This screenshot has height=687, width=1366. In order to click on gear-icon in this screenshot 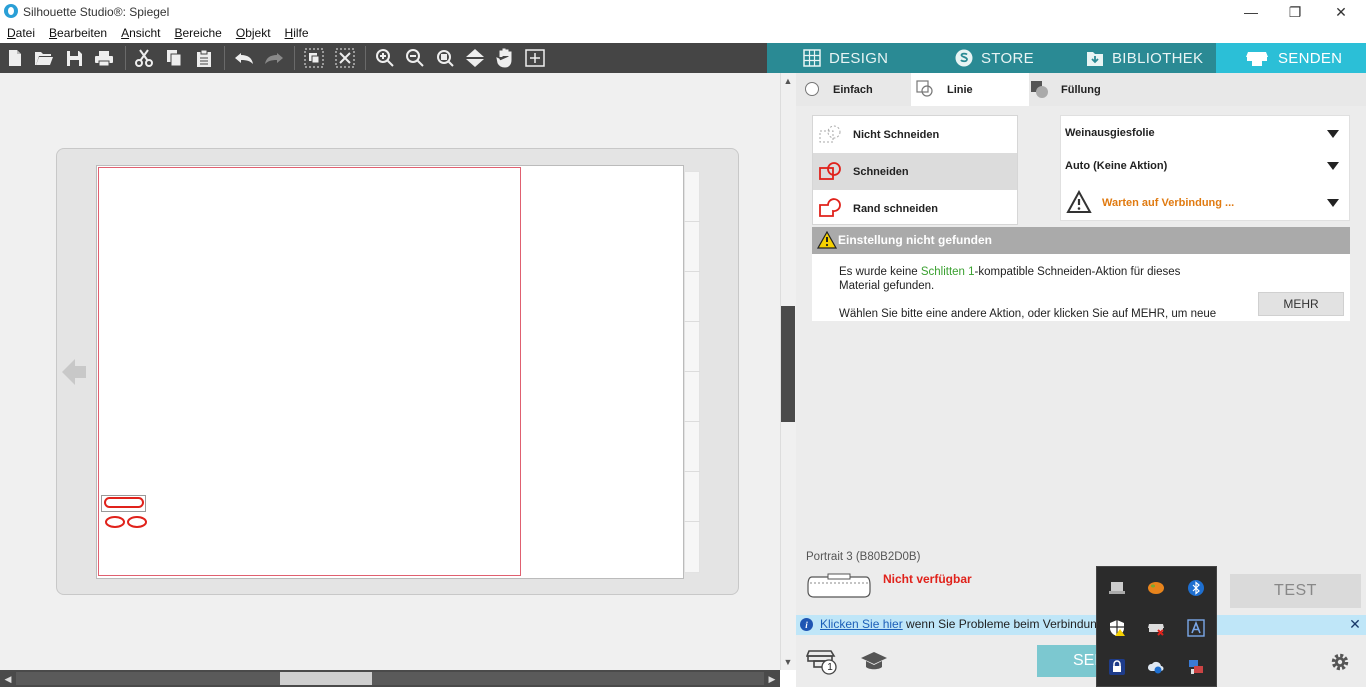, I will do `click(1340, 662)`.